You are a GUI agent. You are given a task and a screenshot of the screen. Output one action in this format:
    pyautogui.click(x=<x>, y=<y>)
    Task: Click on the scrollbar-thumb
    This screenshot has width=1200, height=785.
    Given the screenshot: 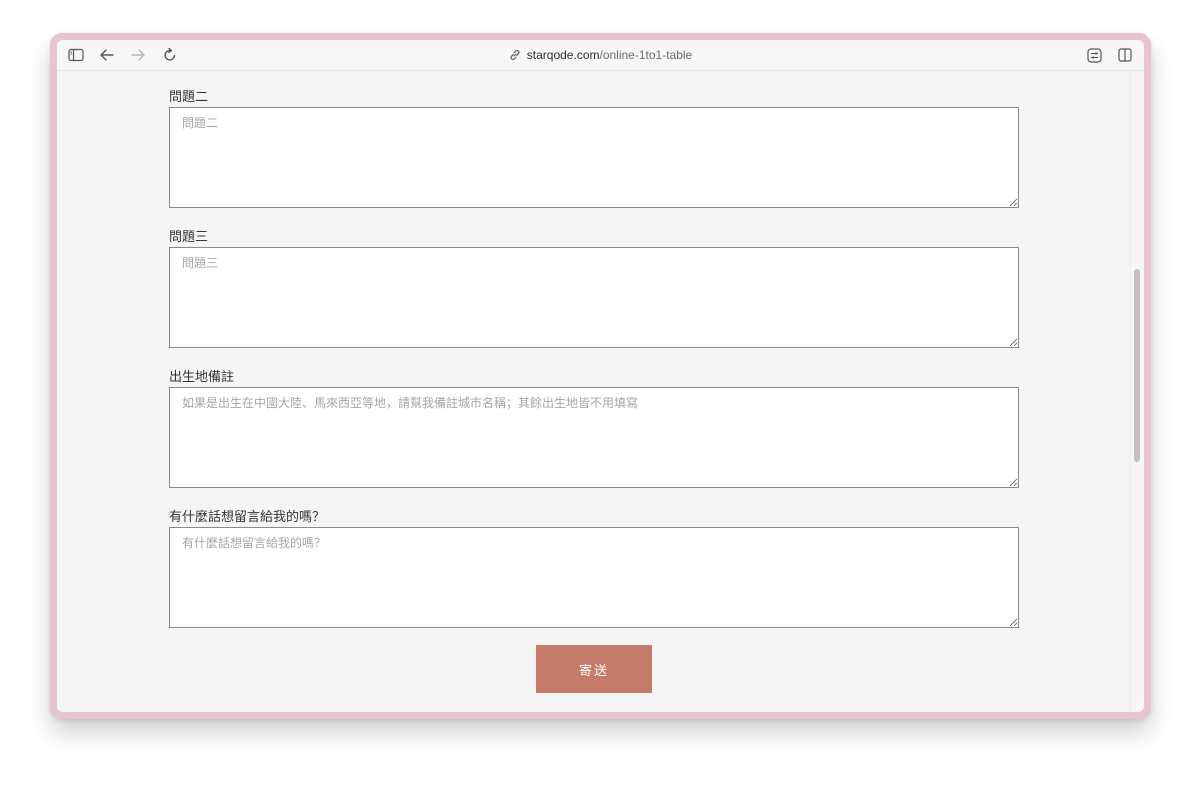 What is the action you would take?
    pyautogui.click(x=1137, y=365)
    